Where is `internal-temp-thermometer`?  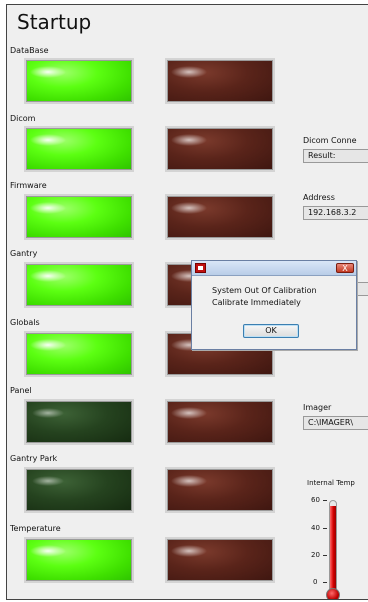
internal-temp-thermometer is located at coordinates (333, 546).